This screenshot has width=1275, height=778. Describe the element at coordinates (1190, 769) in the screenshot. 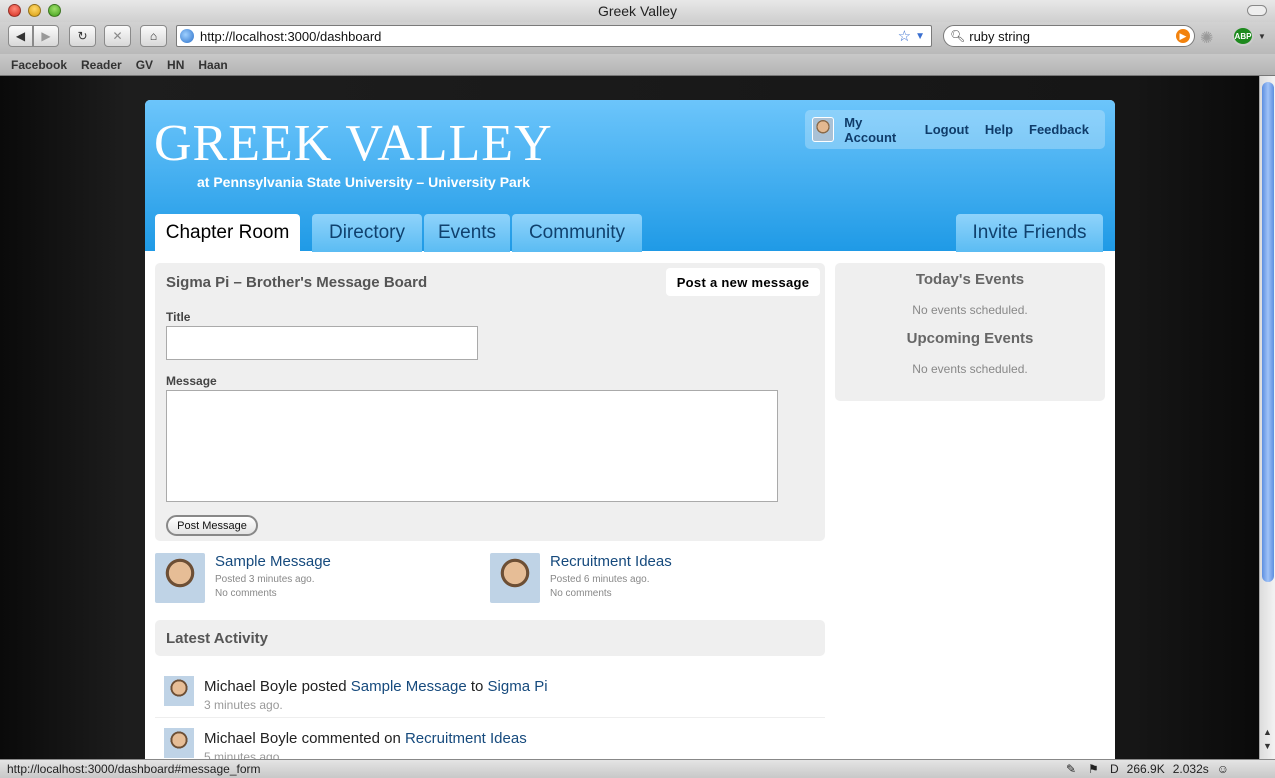

I see `load-time: 2.032s` at that location.